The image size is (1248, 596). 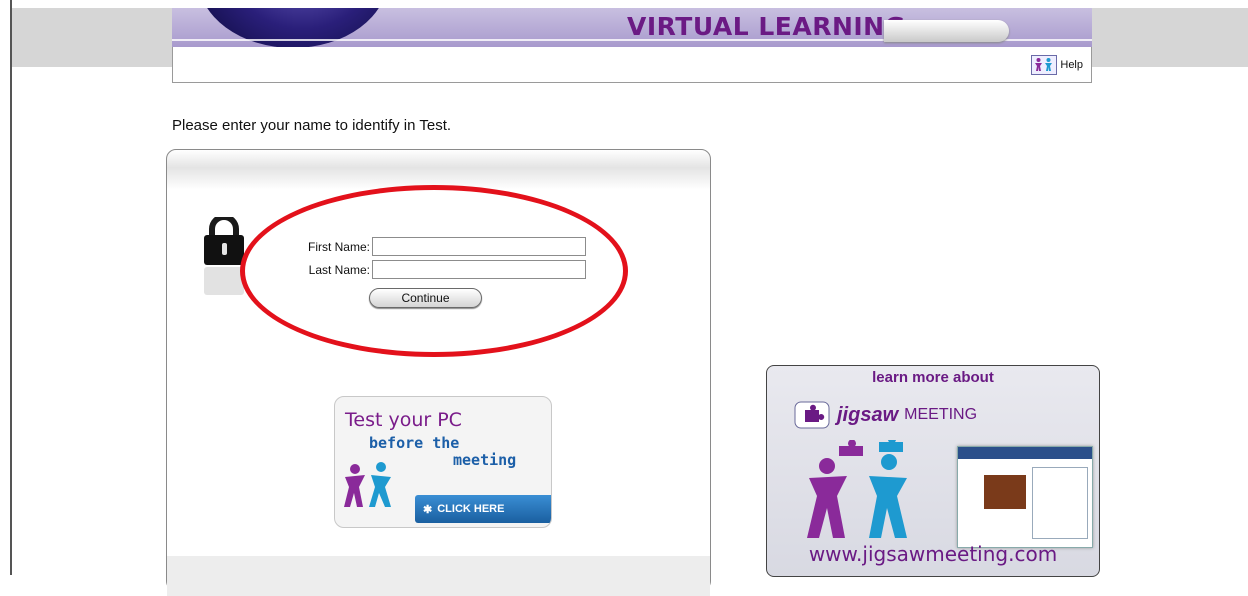 What do you see at coordinates (485, 460) in the screenshot?
I see `test-pc-line3: meeting` at bounding box center [485, 460].